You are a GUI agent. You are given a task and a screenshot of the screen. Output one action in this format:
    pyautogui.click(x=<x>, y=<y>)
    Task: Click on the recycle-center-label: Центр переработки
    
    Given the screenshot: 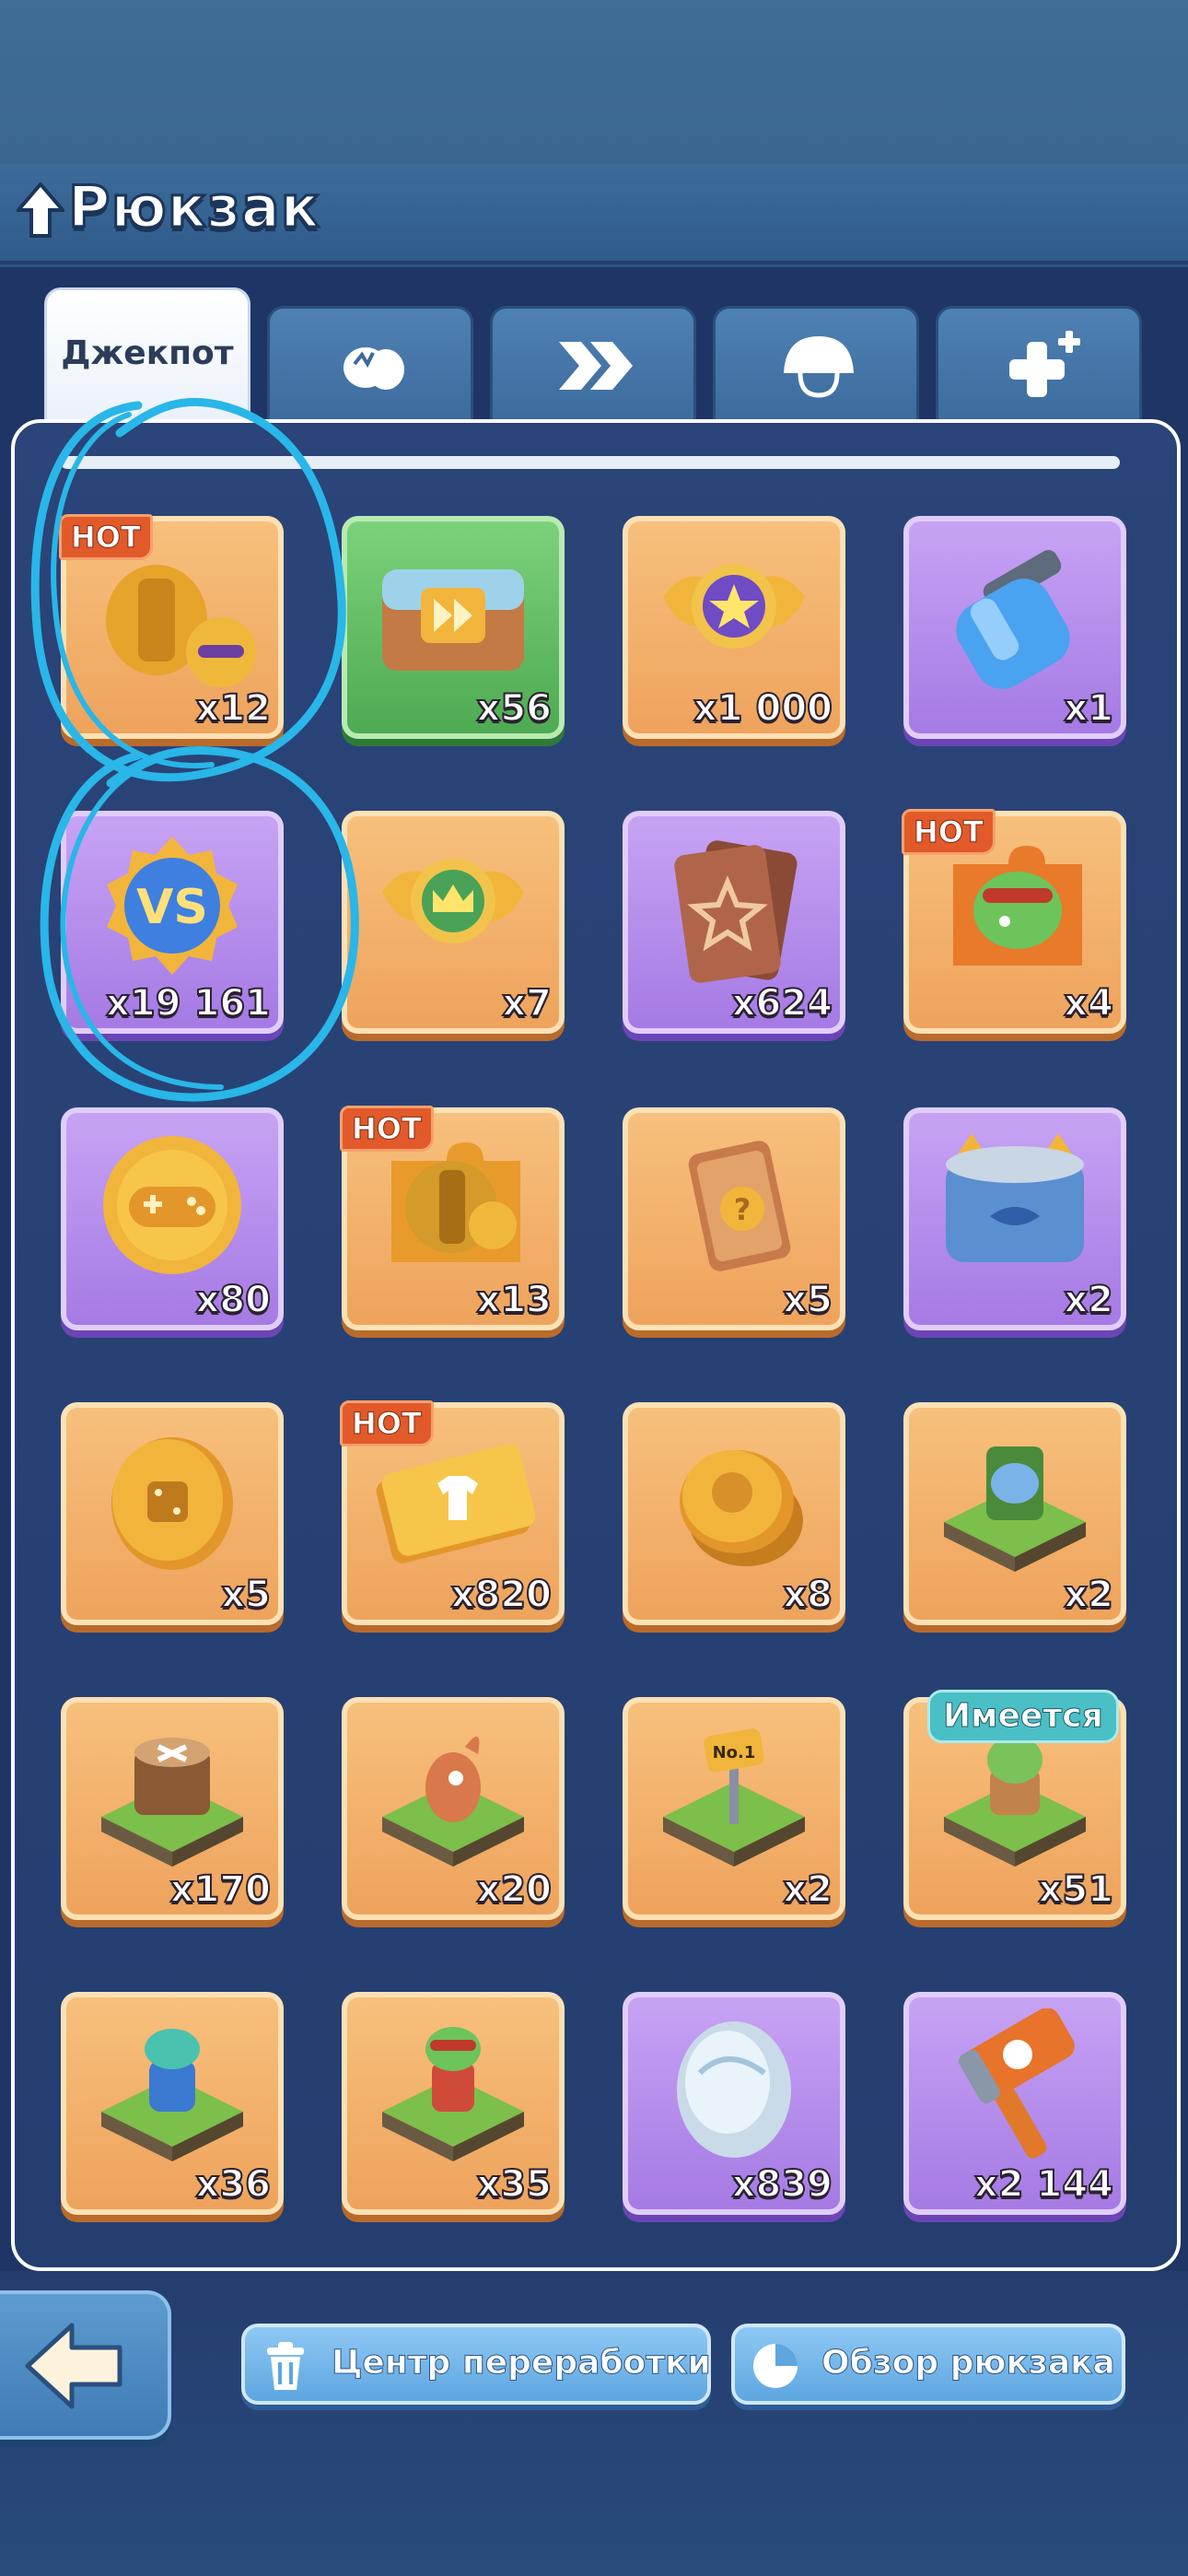 What is the action you would take?
    pyautogui.click(x=522, y=2363)
    